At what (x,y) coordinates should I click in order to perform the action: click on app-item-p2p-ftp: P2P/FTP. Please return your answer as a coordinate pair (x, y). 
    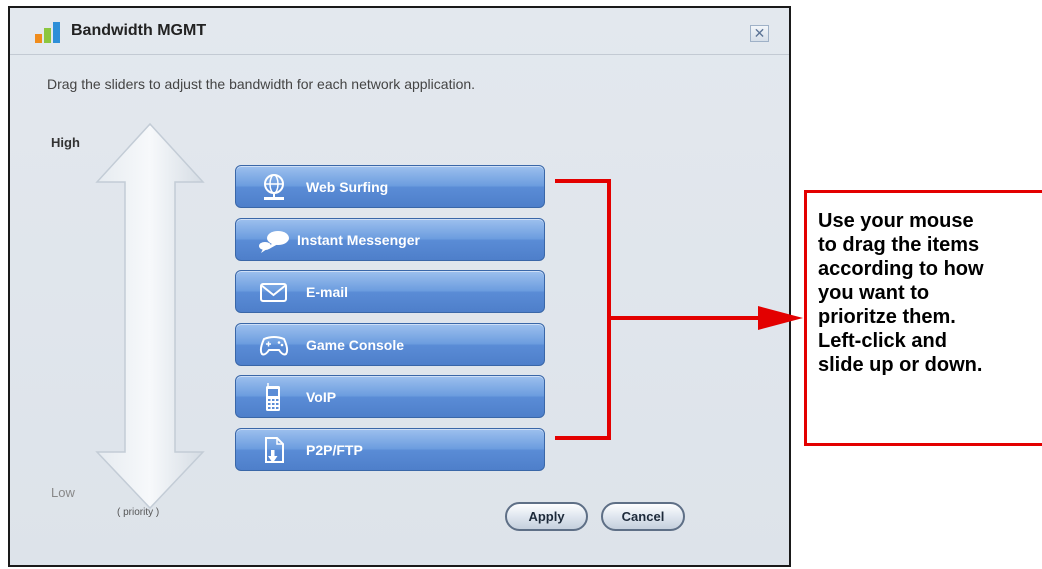
    Looking at the image, I should click on (390, 449).